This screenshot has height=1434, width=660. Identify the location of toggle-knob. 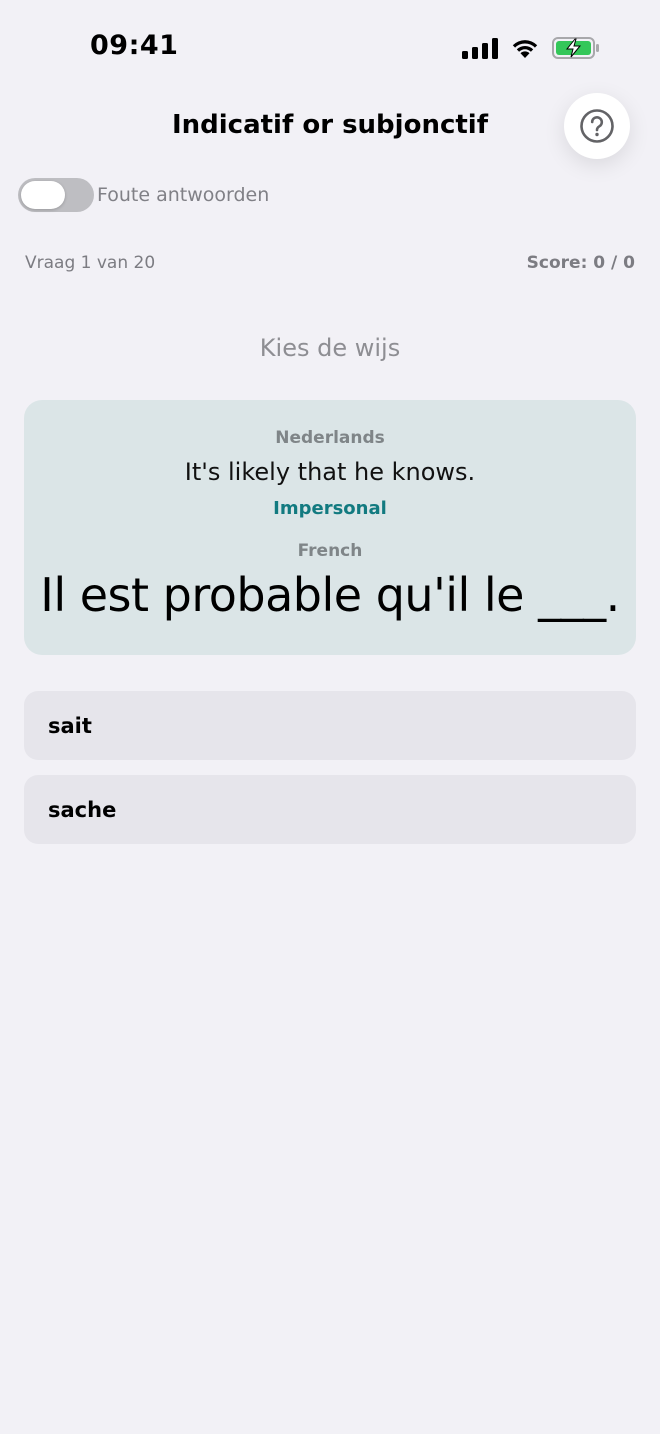
(43, 195).